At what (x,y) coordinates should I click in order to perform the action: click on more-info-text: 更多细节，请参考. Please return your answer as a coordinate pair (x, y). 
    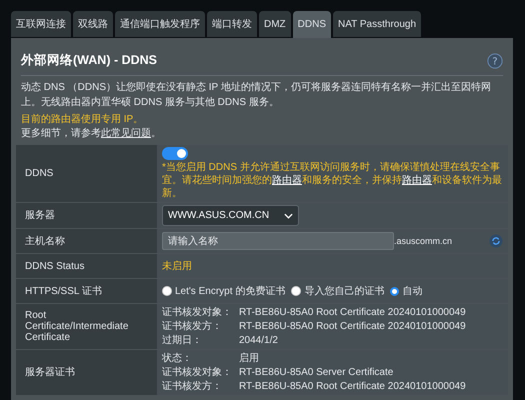
    Looking at the image, I should click on (61, 133).